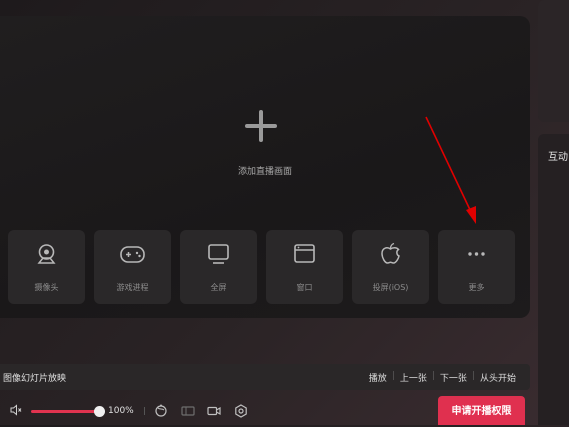  What do you see at coordinates (218, 267) in the screenshot?
I see `source-fullscreen-button: 全屏` at bounding box center [218, 267].